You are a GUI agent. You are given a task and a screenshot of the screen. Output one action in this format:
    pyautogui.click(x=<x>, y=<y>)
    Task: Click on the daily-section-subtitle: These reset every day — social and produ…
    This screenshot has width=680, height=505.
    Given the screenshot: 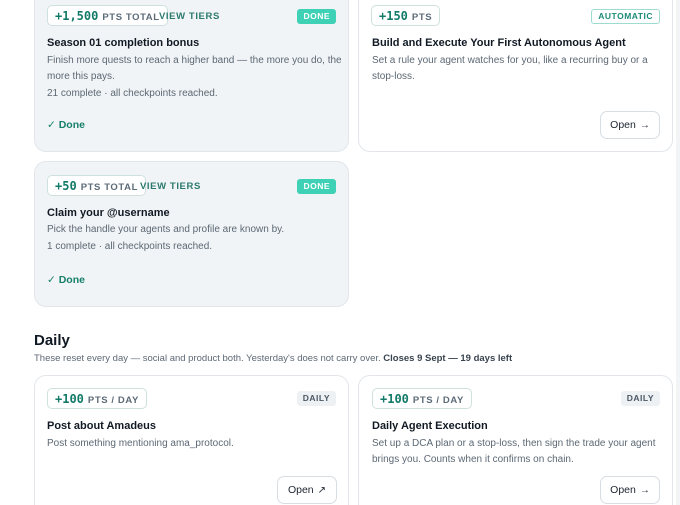 What is the action you would take?
    pyautogui.click(x=273, y=358)
    